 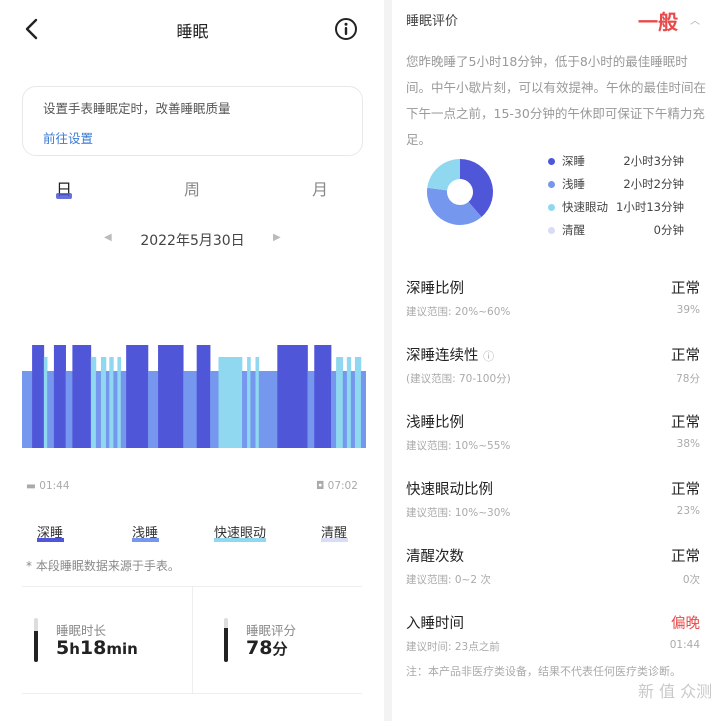 What do you see at coordinates (346, 29) in the screenshot?
I see `info-circle-icon` at bounding box center [346, 29].